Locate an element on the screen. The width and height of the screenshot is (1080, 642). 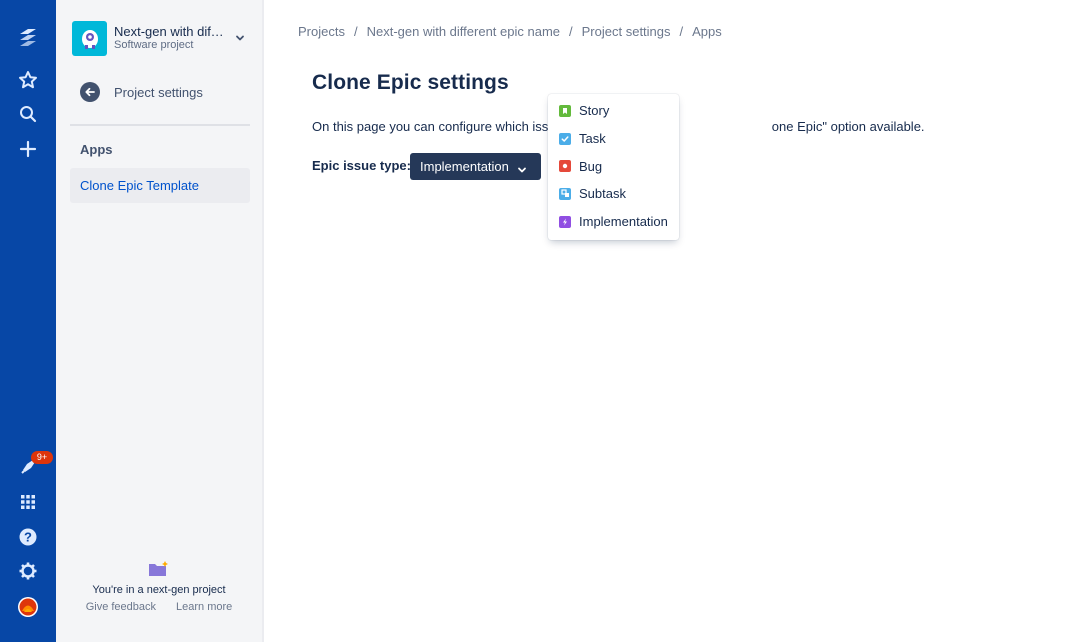
search-icon is located at coordinates (28, 114).